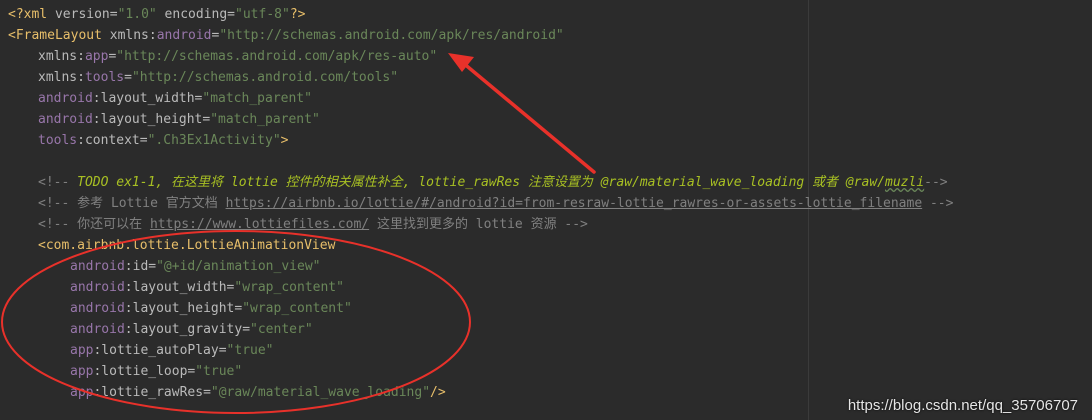 This screenshot has height=420, width=1092. Describe the element at coordinates (962, 405) in the screenshot. I see `csdn-watermark: https://blog.csdn.net/qq_35706707` at that location.